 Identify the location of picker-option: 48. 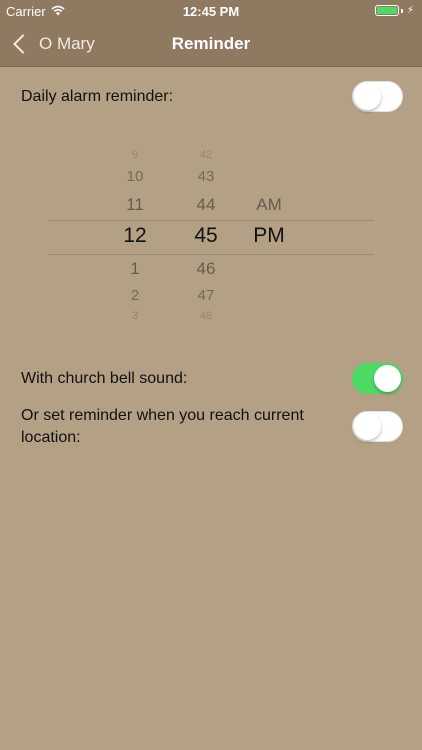
(206, 316).